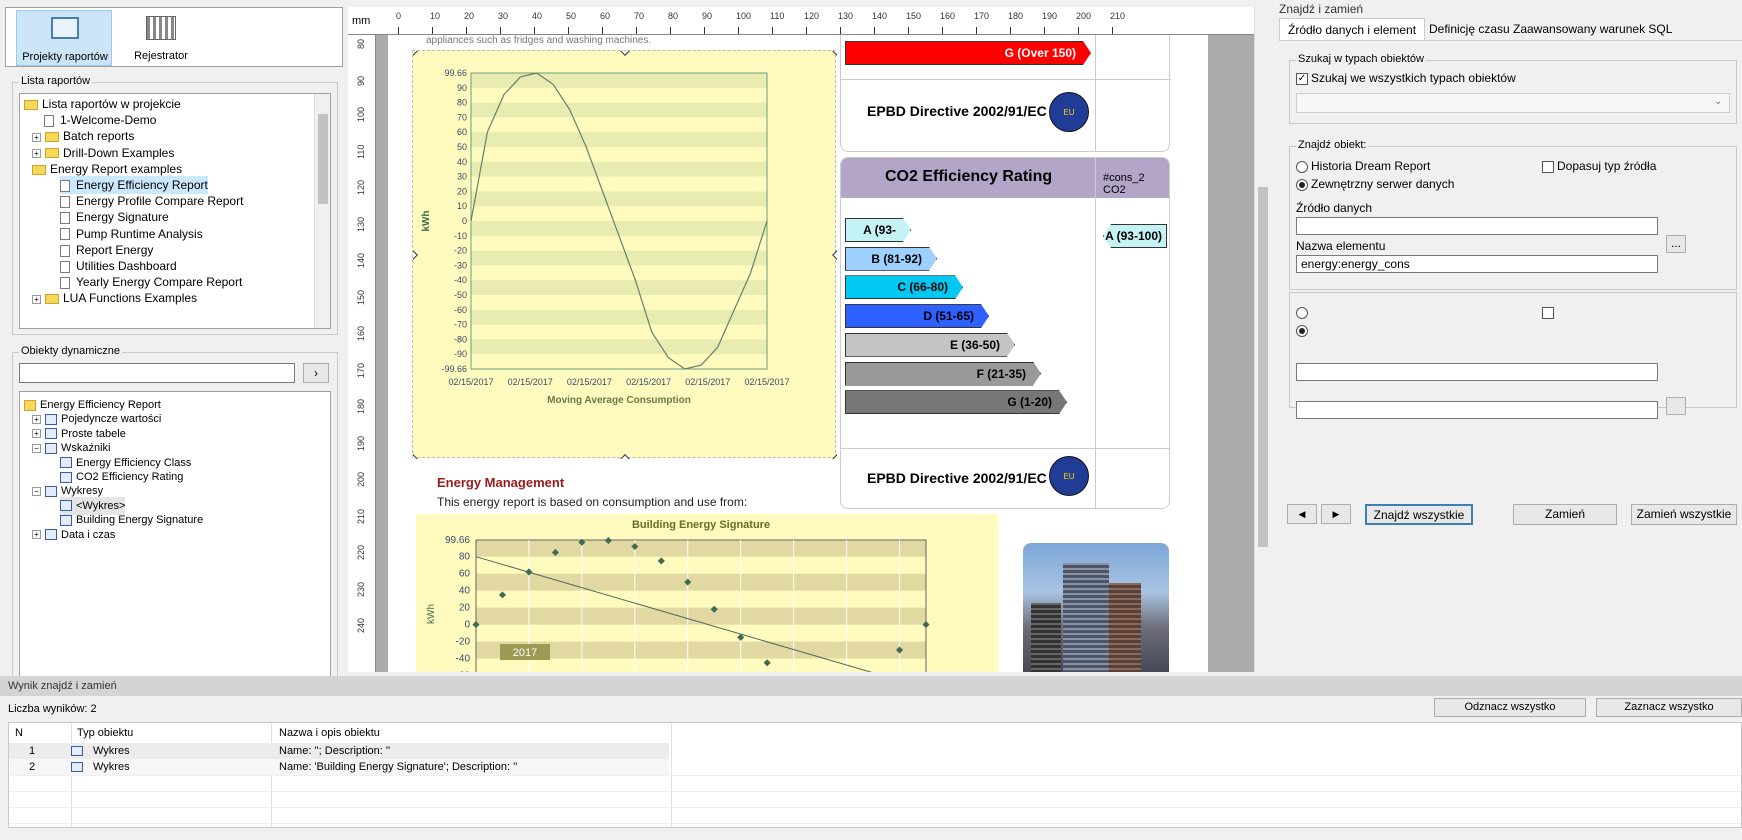 The width and height of the screenshot is (1742, 840). What do you see at coordinates (1303, 312) in the screenshot?
I see `replace-opt-history` at bounding box center [1303, 312].